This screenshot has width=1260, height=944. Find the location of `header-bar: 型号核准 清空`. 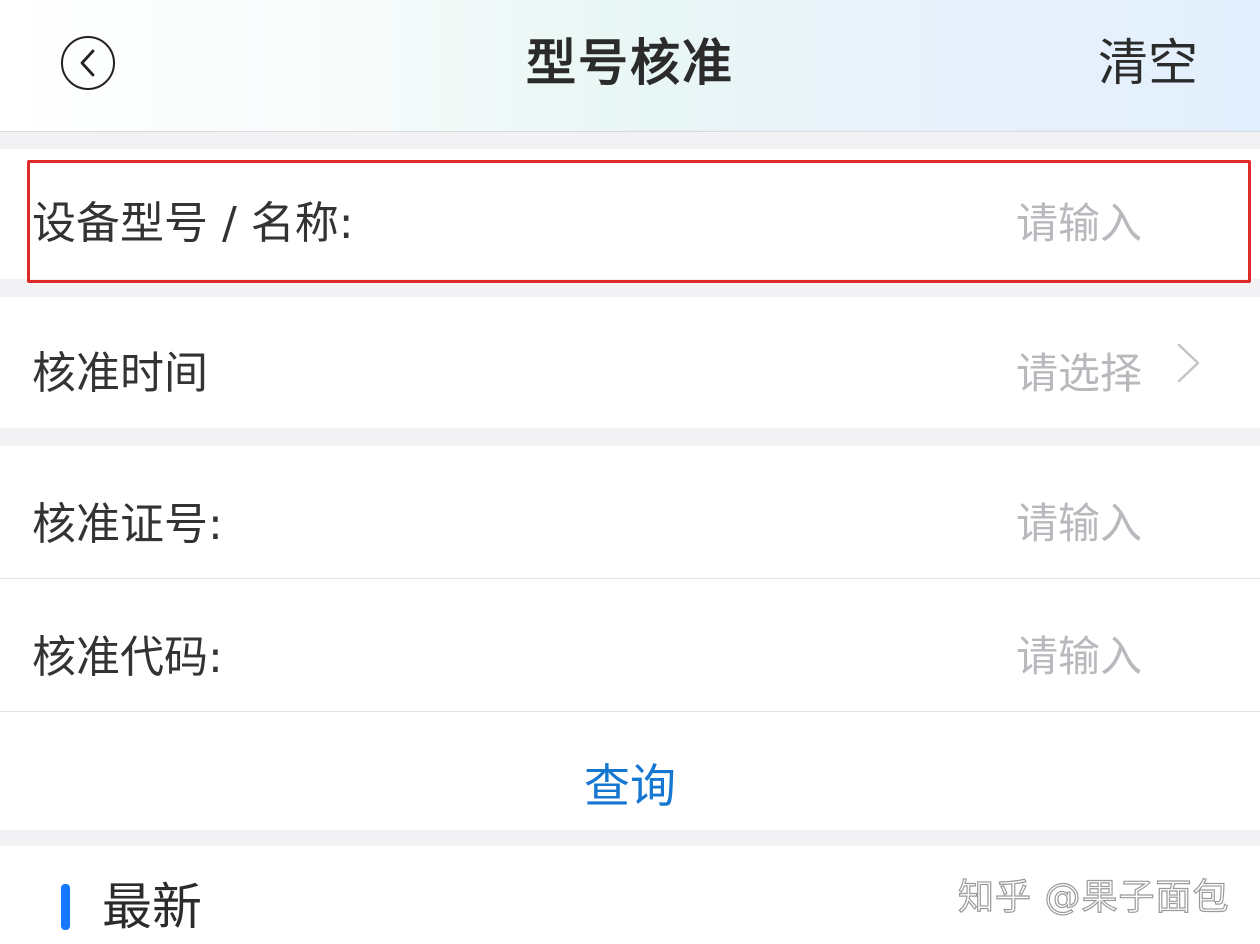

header-bar: 型号核准 清空 is located at coordinates (630, 66).